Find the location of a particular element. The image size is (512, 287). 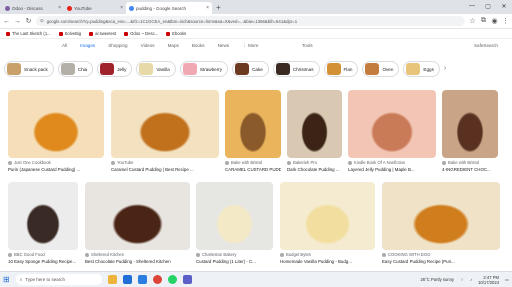

filter-tab: Books is located at coordinates (198, 46).